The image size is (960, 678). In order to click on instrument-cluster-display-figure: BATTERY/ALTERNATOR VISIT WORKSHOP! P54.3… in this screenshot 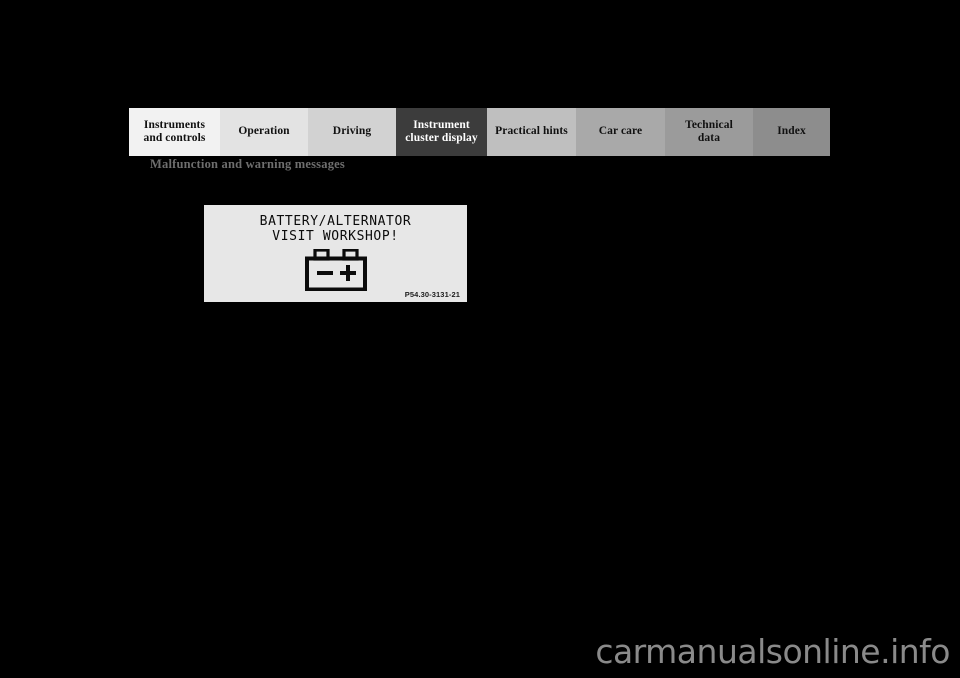, I will do `click(335, 253)`.